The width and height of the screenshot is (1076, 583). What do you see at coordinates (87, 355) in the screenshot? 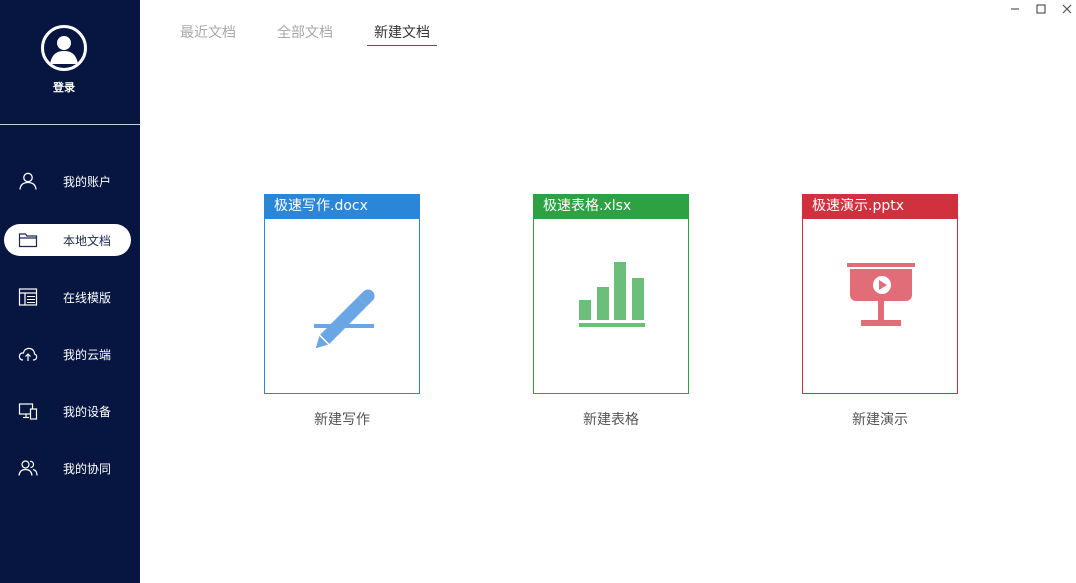
I see `sidebar-item-label: 我的云端` at bounding box center [87, 355].